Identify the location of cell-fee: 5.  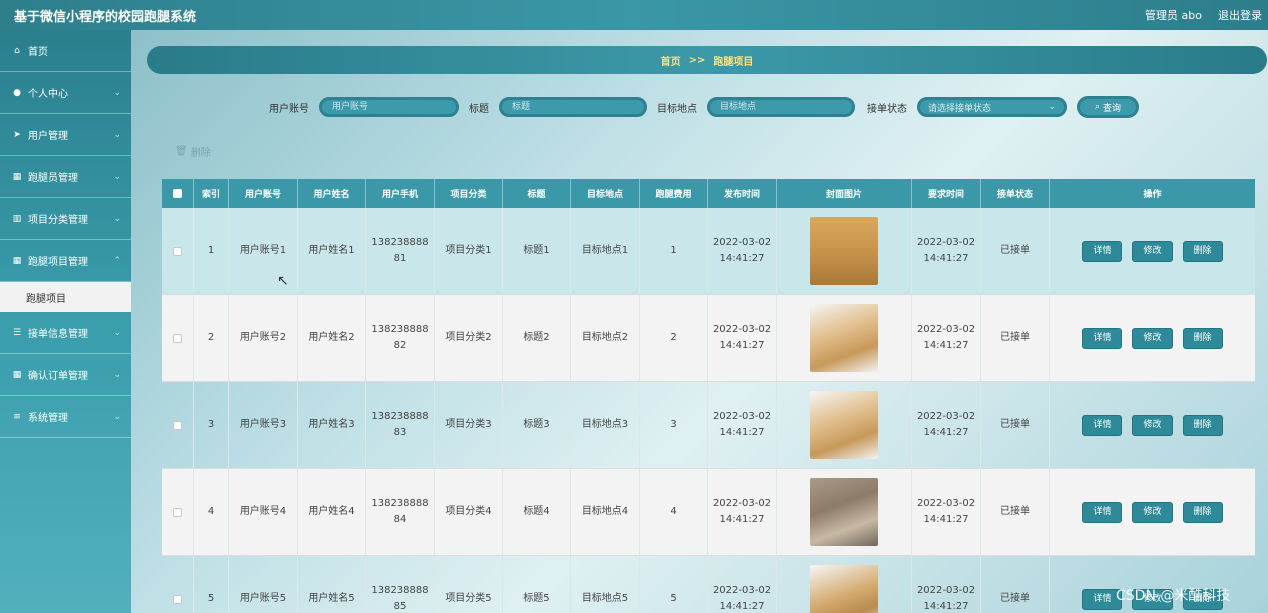
(674, 584).